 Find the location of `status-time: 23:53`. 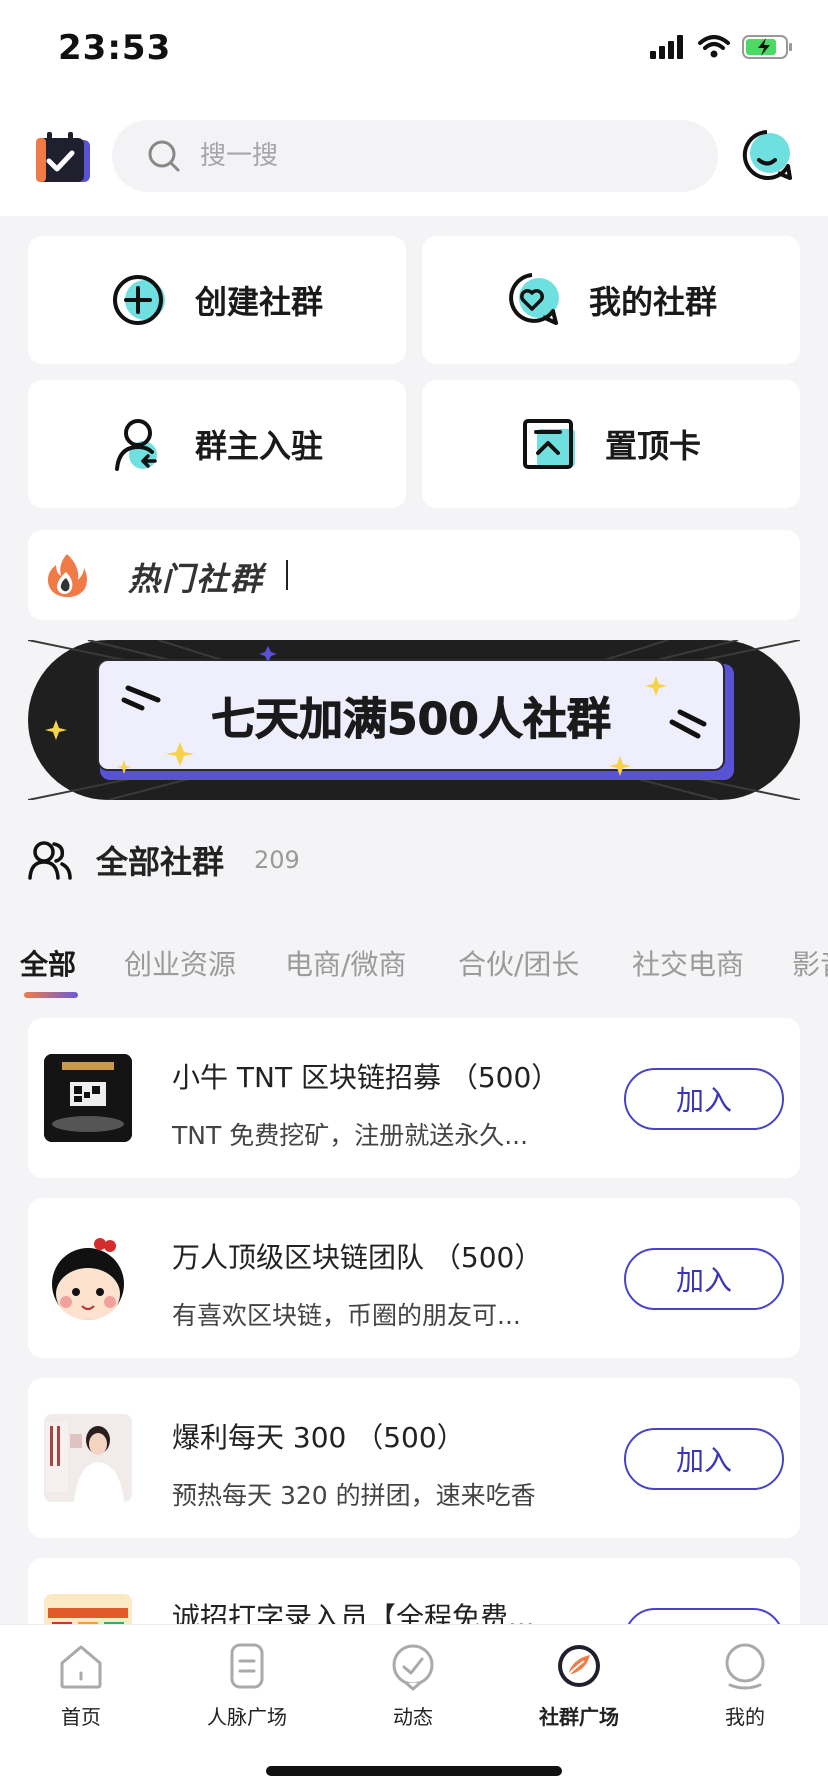

status-time: 23:53 is located at coordinates (115, 48).